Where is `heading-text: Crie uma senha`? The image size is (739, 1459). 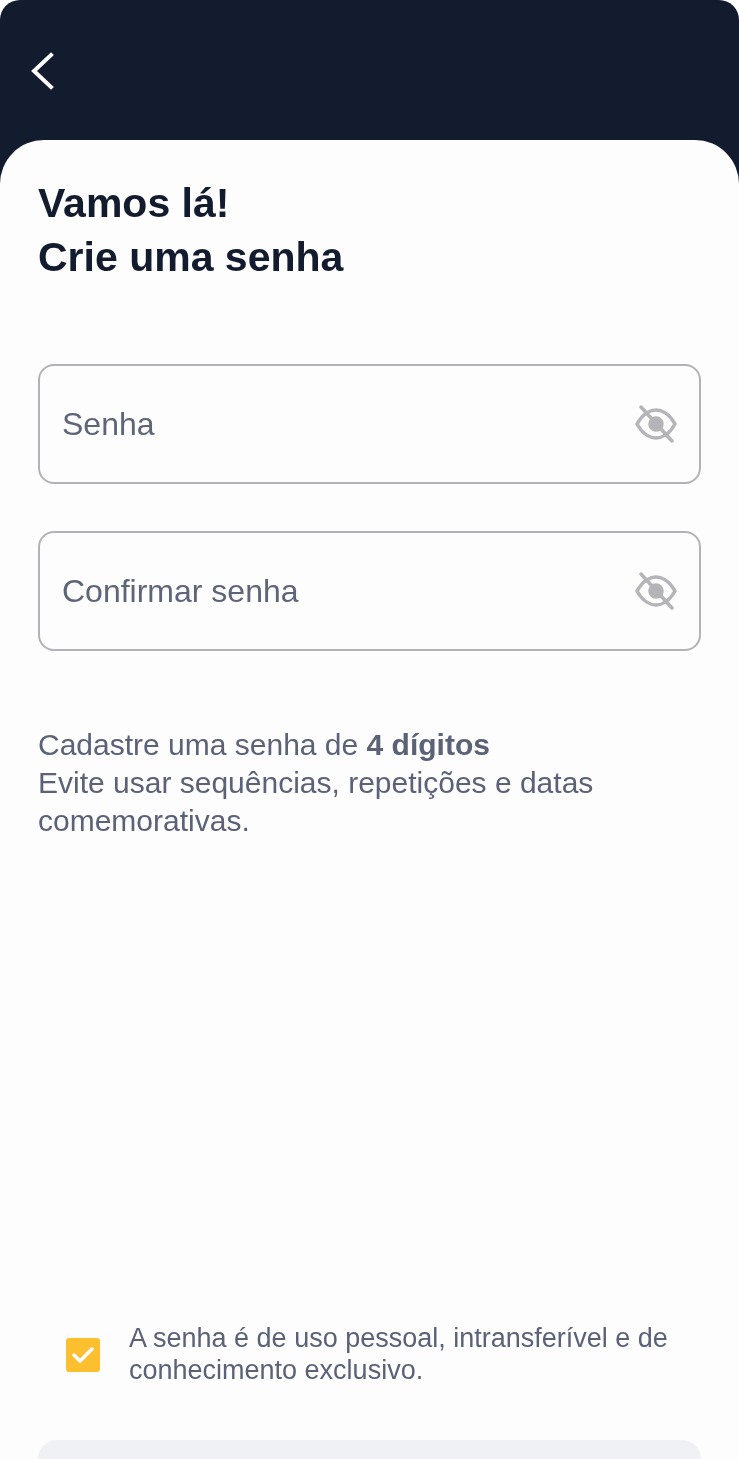
heading-text: Crie uma senha is located at coordinates (191, 257).